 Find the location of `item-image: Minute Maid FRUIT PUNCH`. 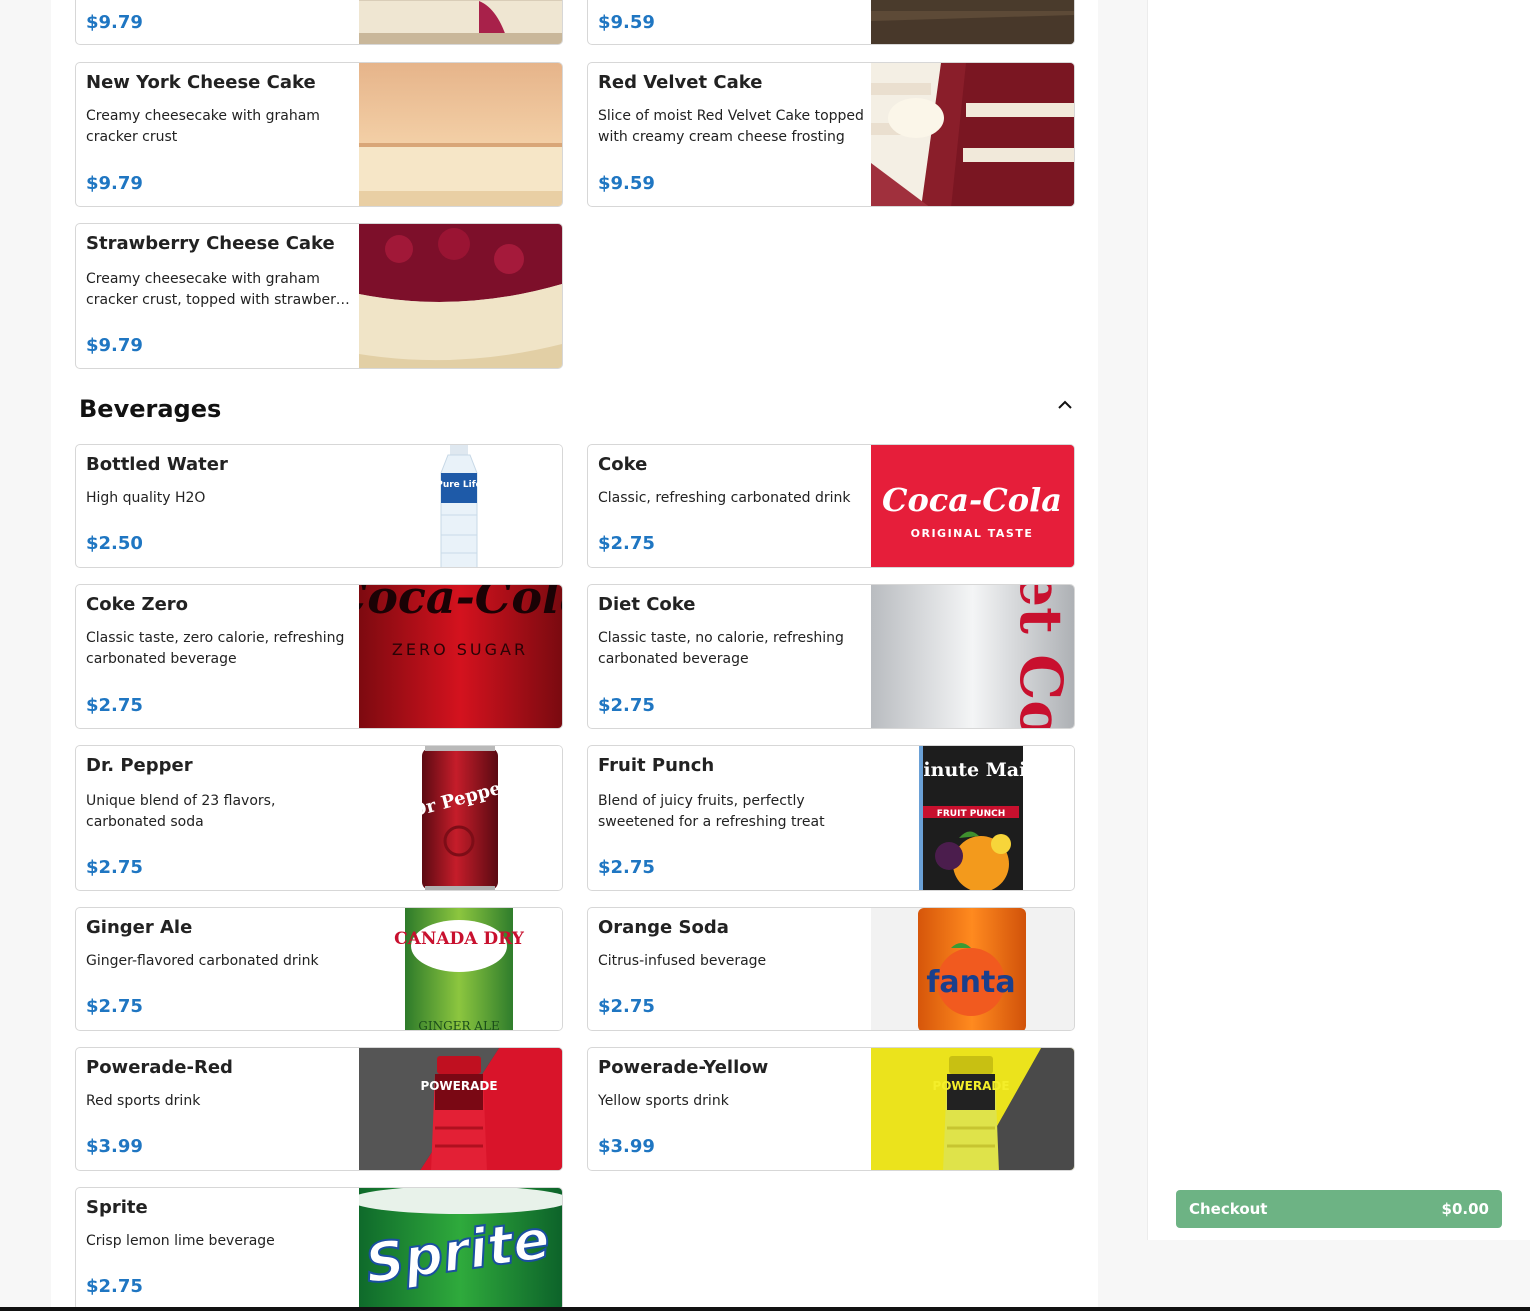

item-image: Minute Maid FRUIT PUNCH is located at coordinates (972, 818).